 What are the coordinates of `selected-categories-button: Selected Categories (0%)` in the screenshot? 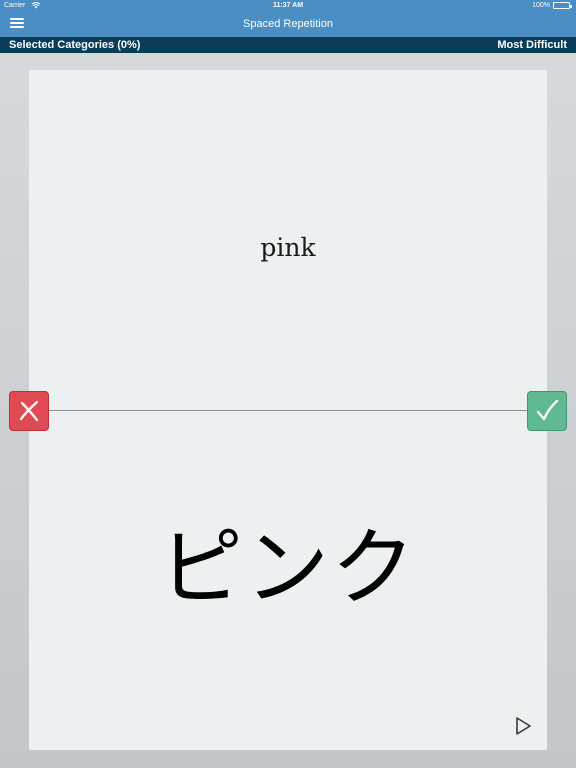 It's located at (74, 45).